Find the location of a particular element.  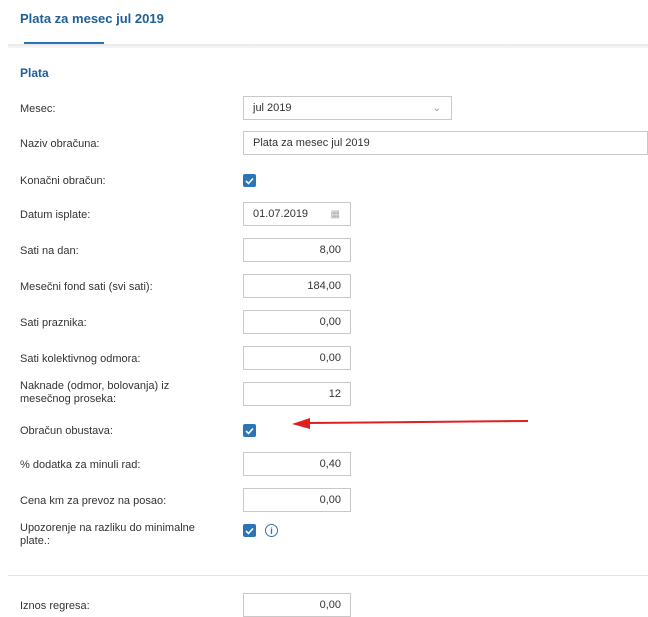

mesec-value: jul 2019 is located at coordinates (272, 108).